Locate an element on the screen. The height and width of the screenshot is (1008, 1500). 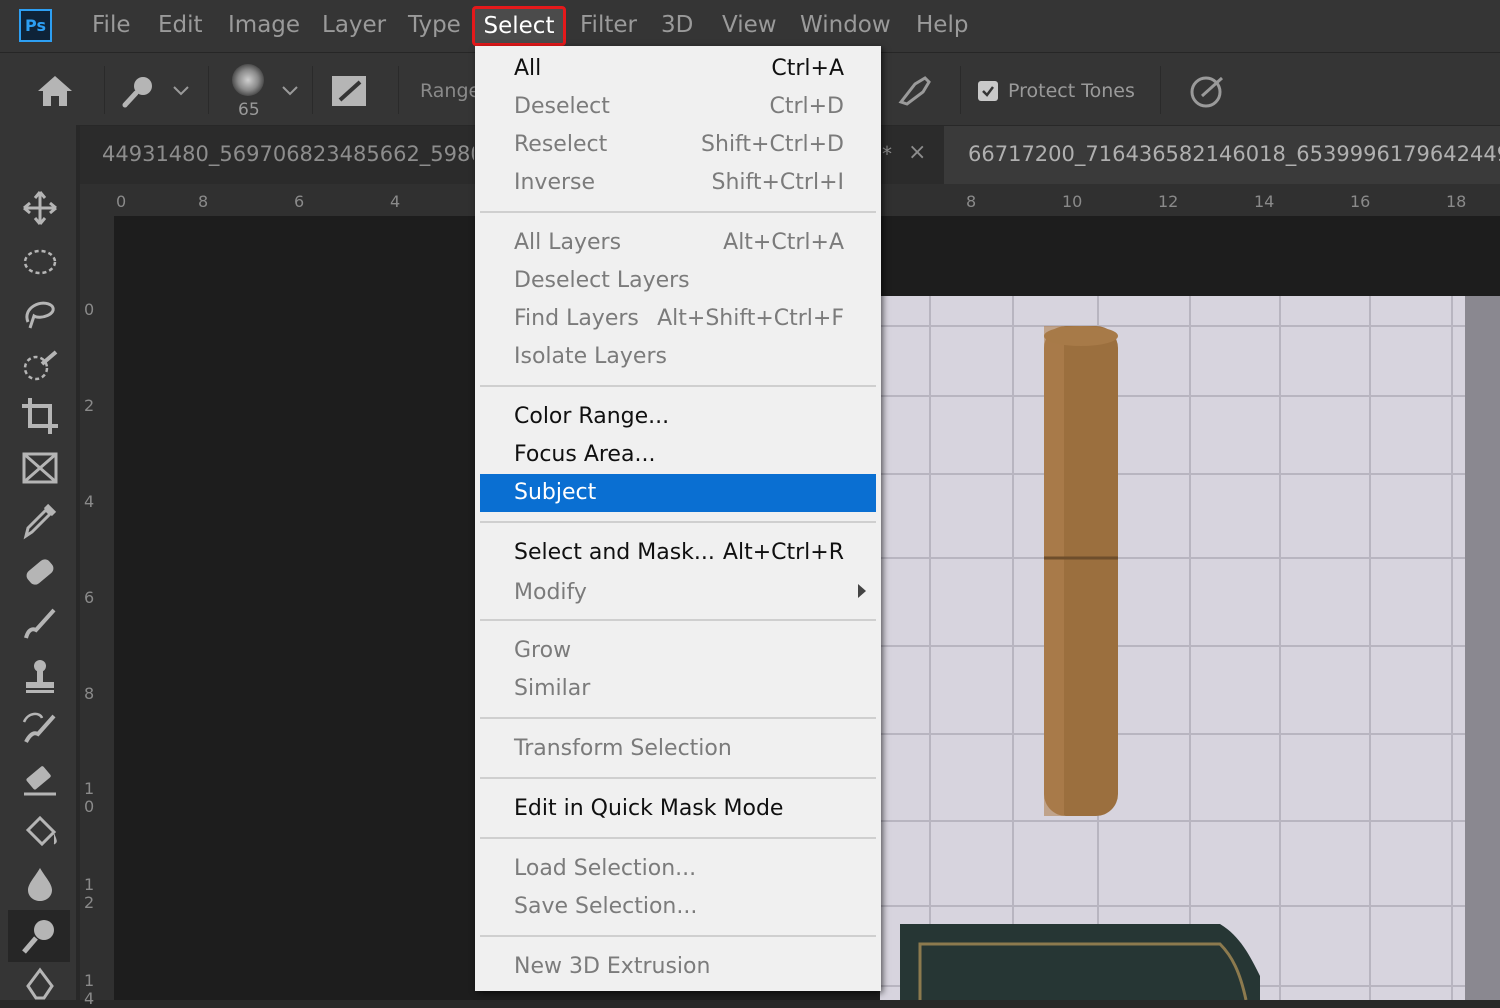
ruler-label: 10 is located at coordinates (1072, 201).